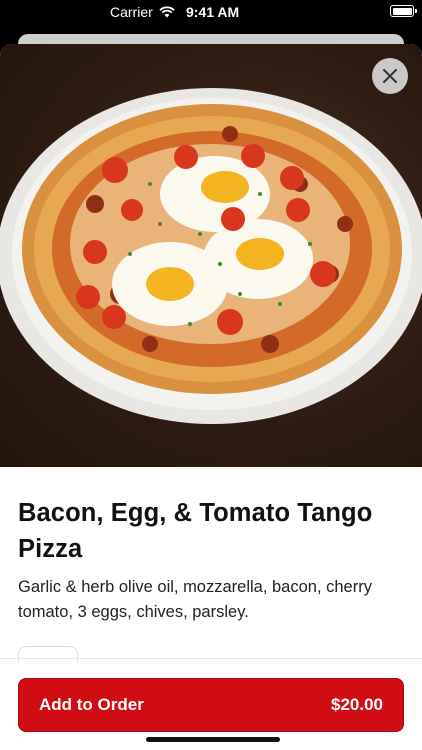  Describe the element at coordinates (48, 654) in the screenshot. I see `option-chip` at that location.